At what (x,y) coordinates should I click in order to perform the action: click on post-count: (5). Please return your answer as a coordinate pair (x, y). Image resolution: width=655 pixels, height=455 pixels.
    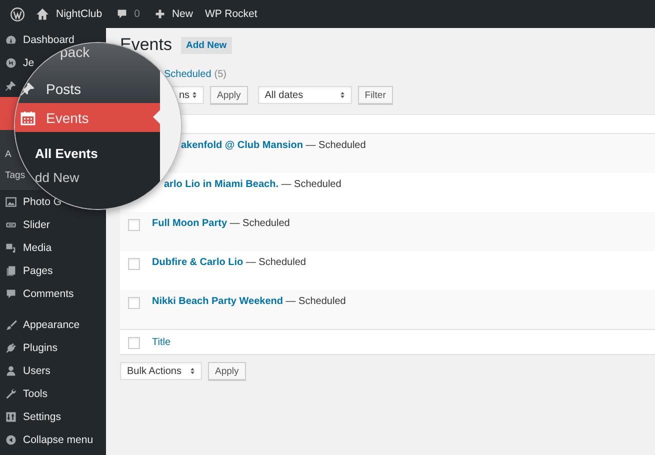
    Looking at the image, I should click on (220, 74).